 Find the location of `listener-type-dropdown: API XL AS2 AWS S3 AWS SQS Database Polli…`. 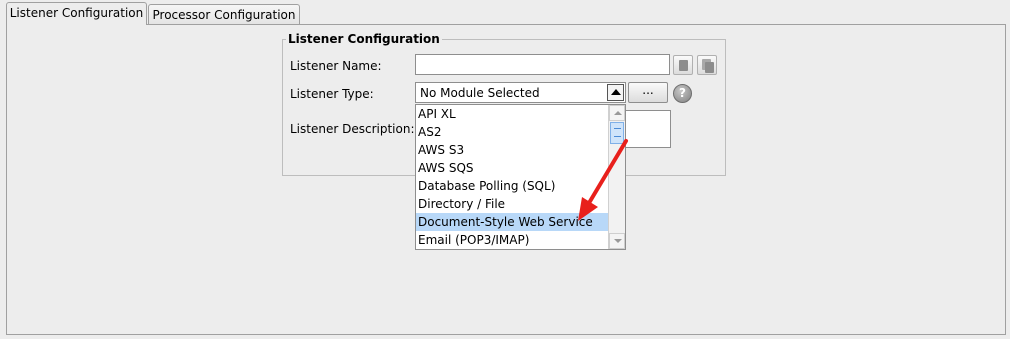

listener-type-dropdown: API XL AS2 AWS S3 AWS SQS Database Polli… is located at coordinates (520, 177).